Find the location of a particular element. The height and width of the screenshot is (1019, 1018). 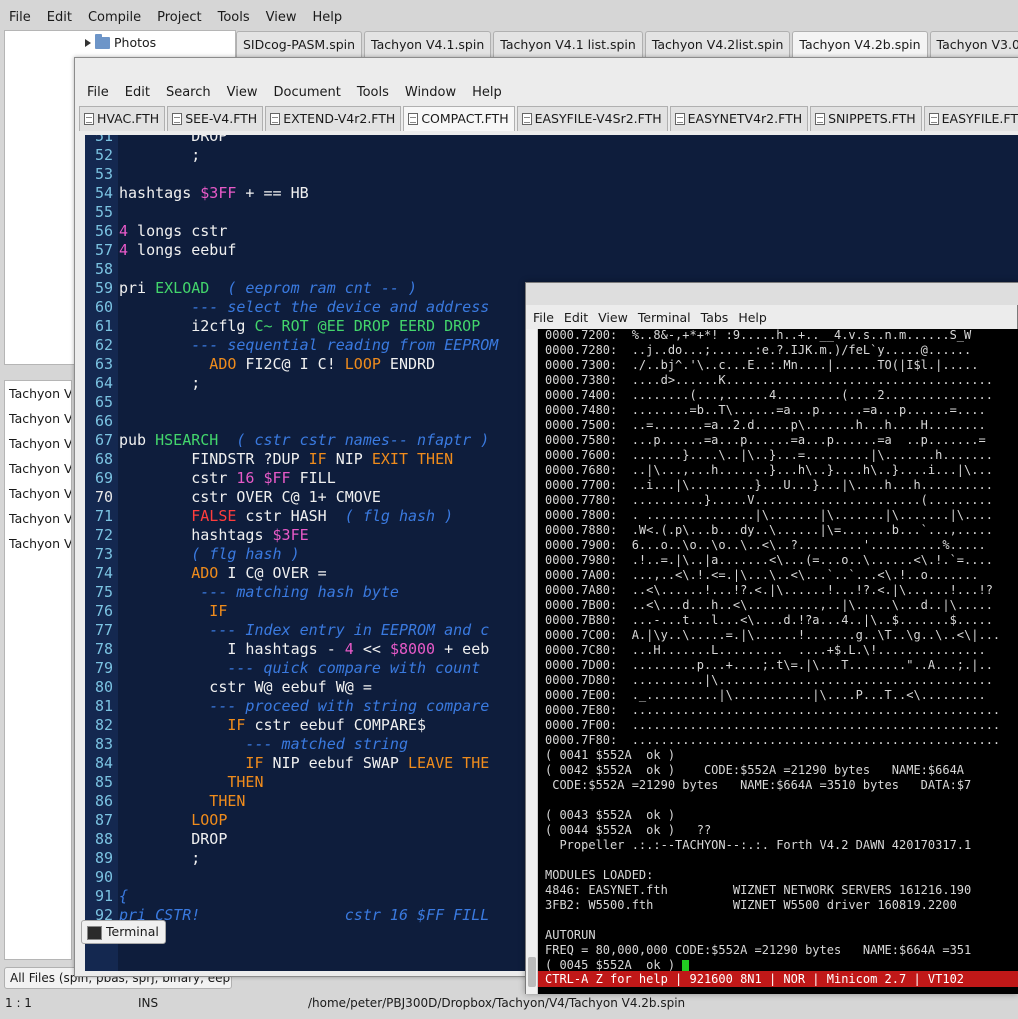

line-number: 52 is located at coordinates (103, 155).